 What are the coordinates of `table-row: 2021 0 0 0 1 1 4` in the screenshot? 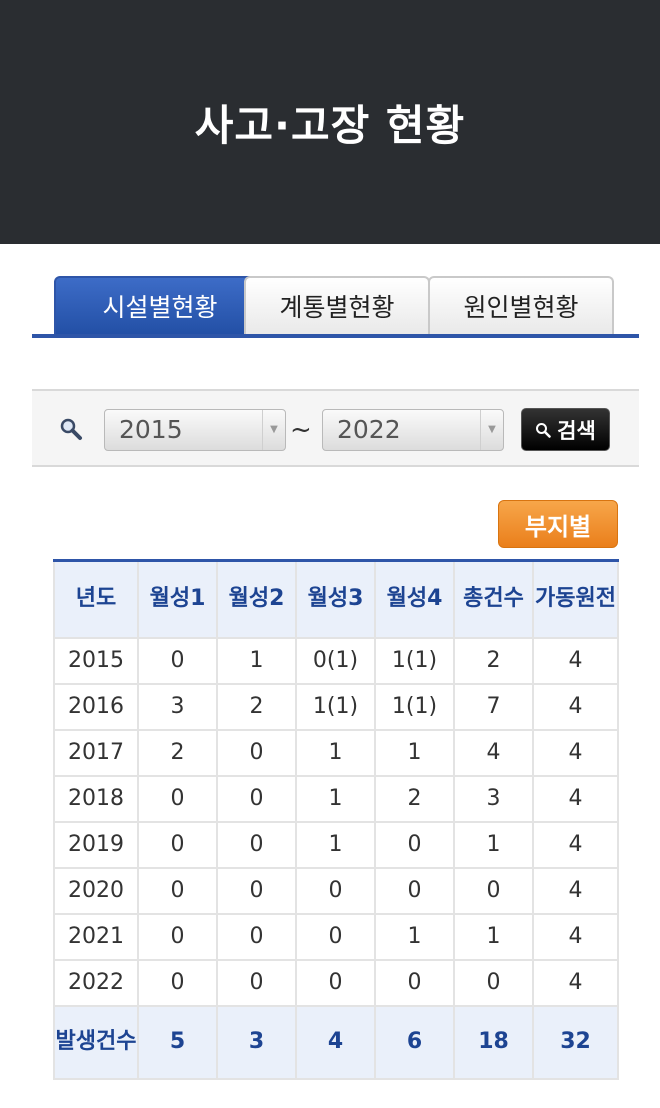 It's located at (336, 936).